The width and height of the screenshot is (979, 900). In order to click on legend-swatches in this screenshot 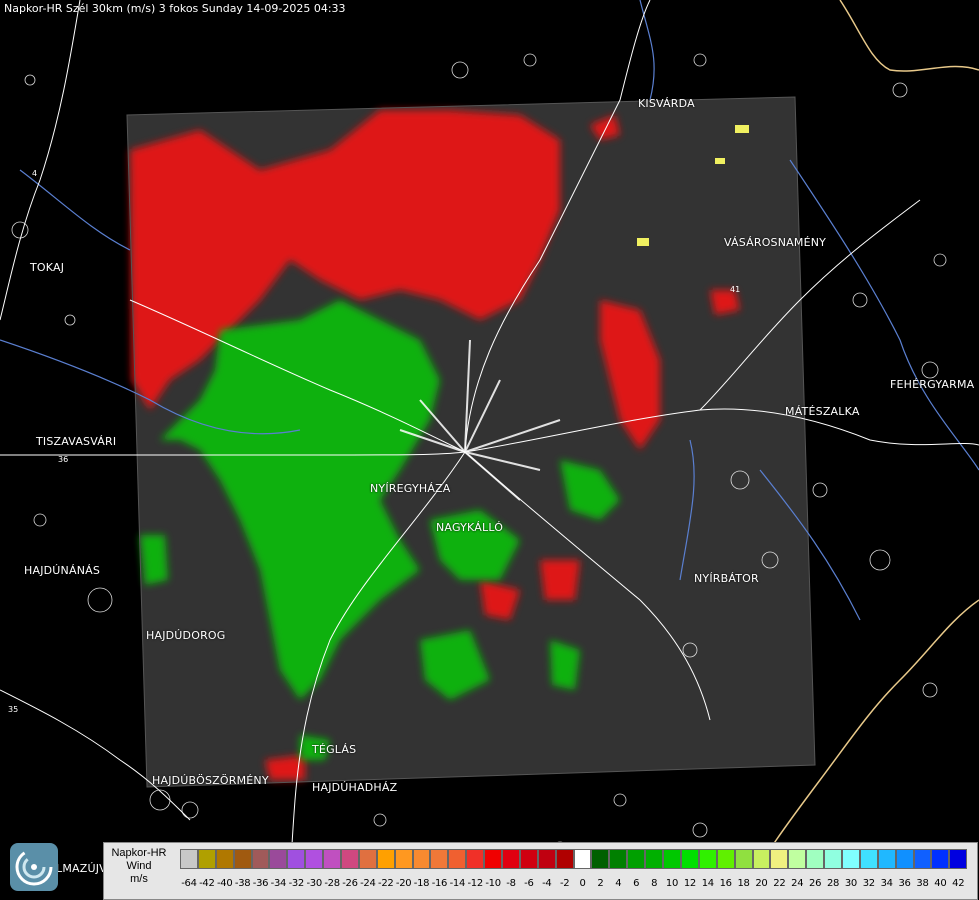, I will do `click(574, 859)`.